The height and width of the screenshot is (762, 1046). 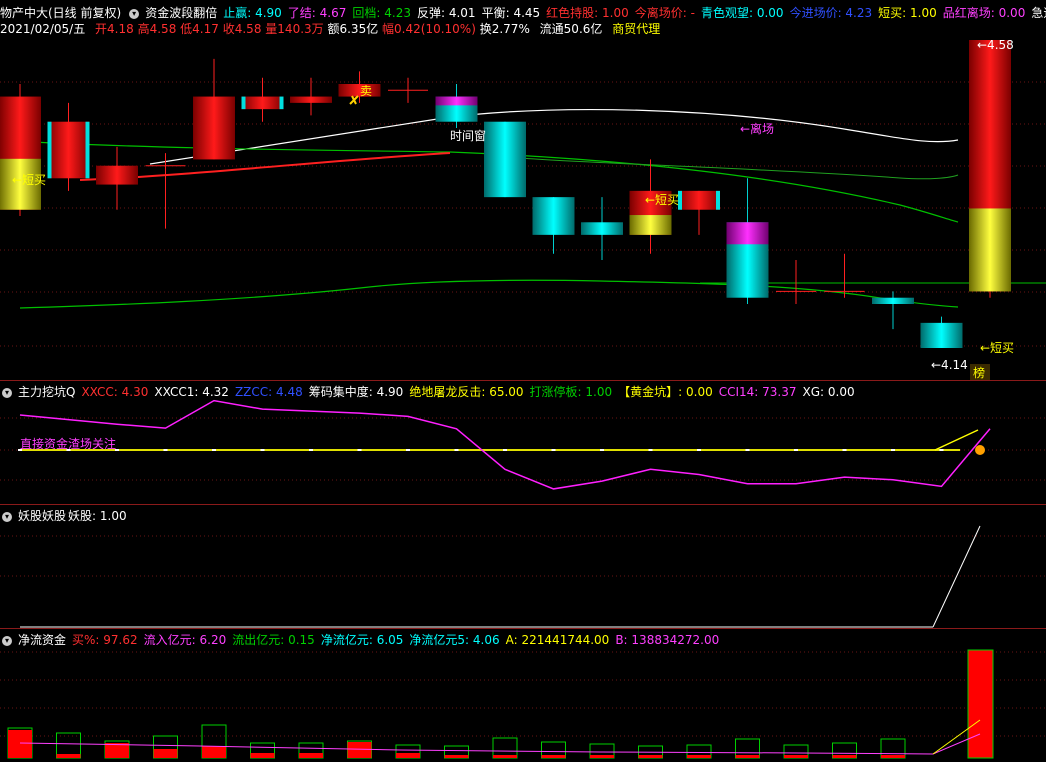 What do you see at coordinates (354, 100) in the screenshot?
I see `sell-marker-icon` at bounding box center [354, 100].